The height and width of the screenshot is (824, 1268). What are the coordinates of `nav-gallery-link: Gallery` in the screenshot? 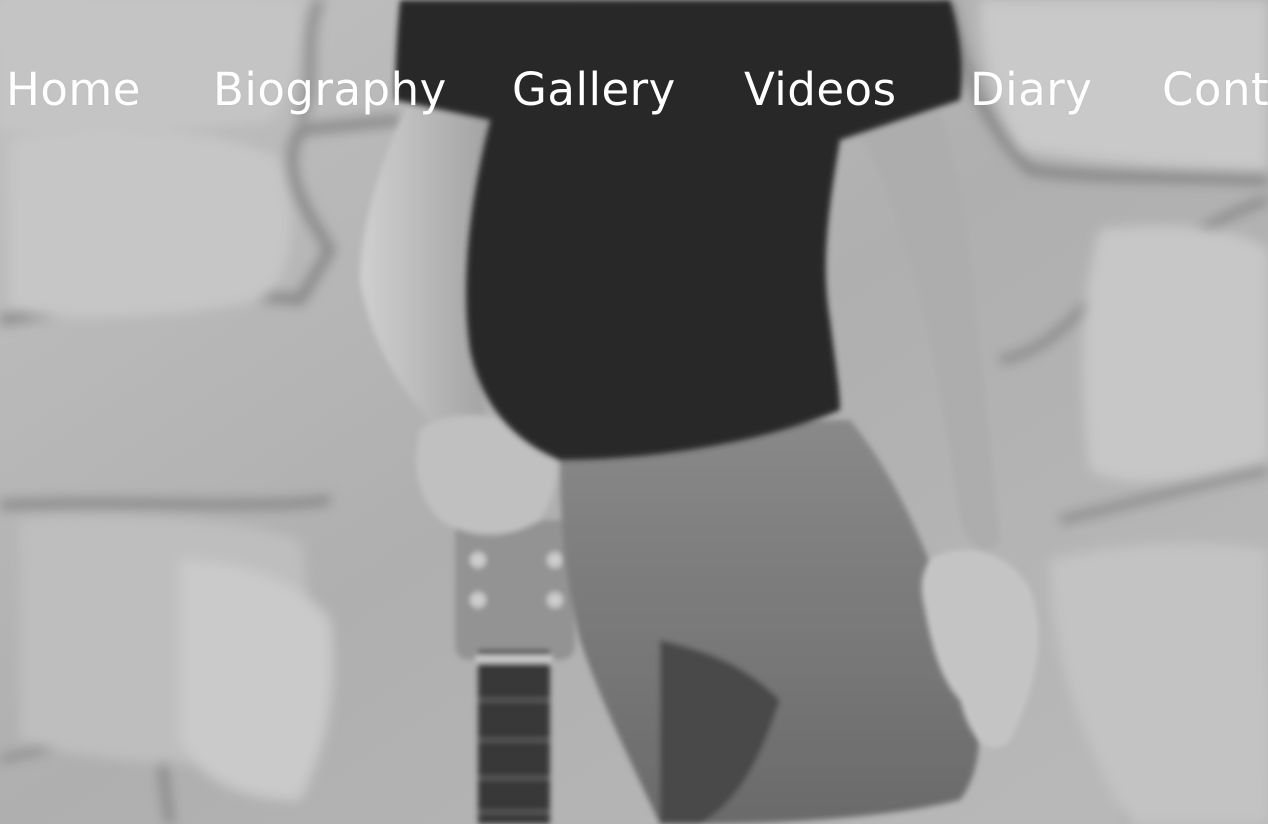 It's located at (594, 90).